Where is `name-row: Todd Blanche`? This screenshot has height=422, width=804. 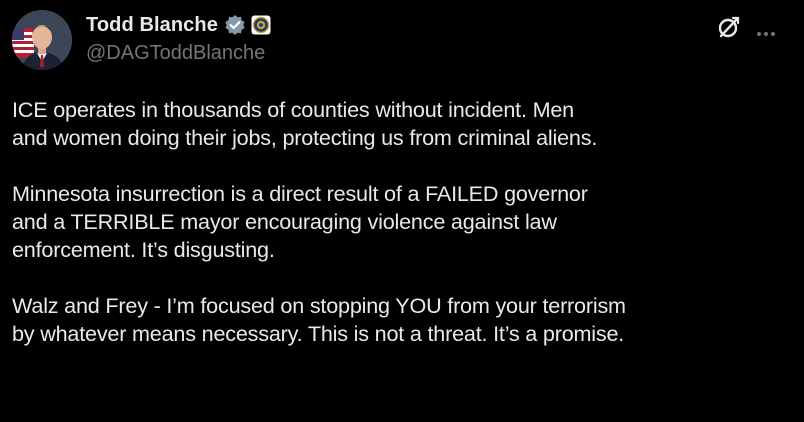
name-row: Todd Blanche is located at coordinates (178, 25).